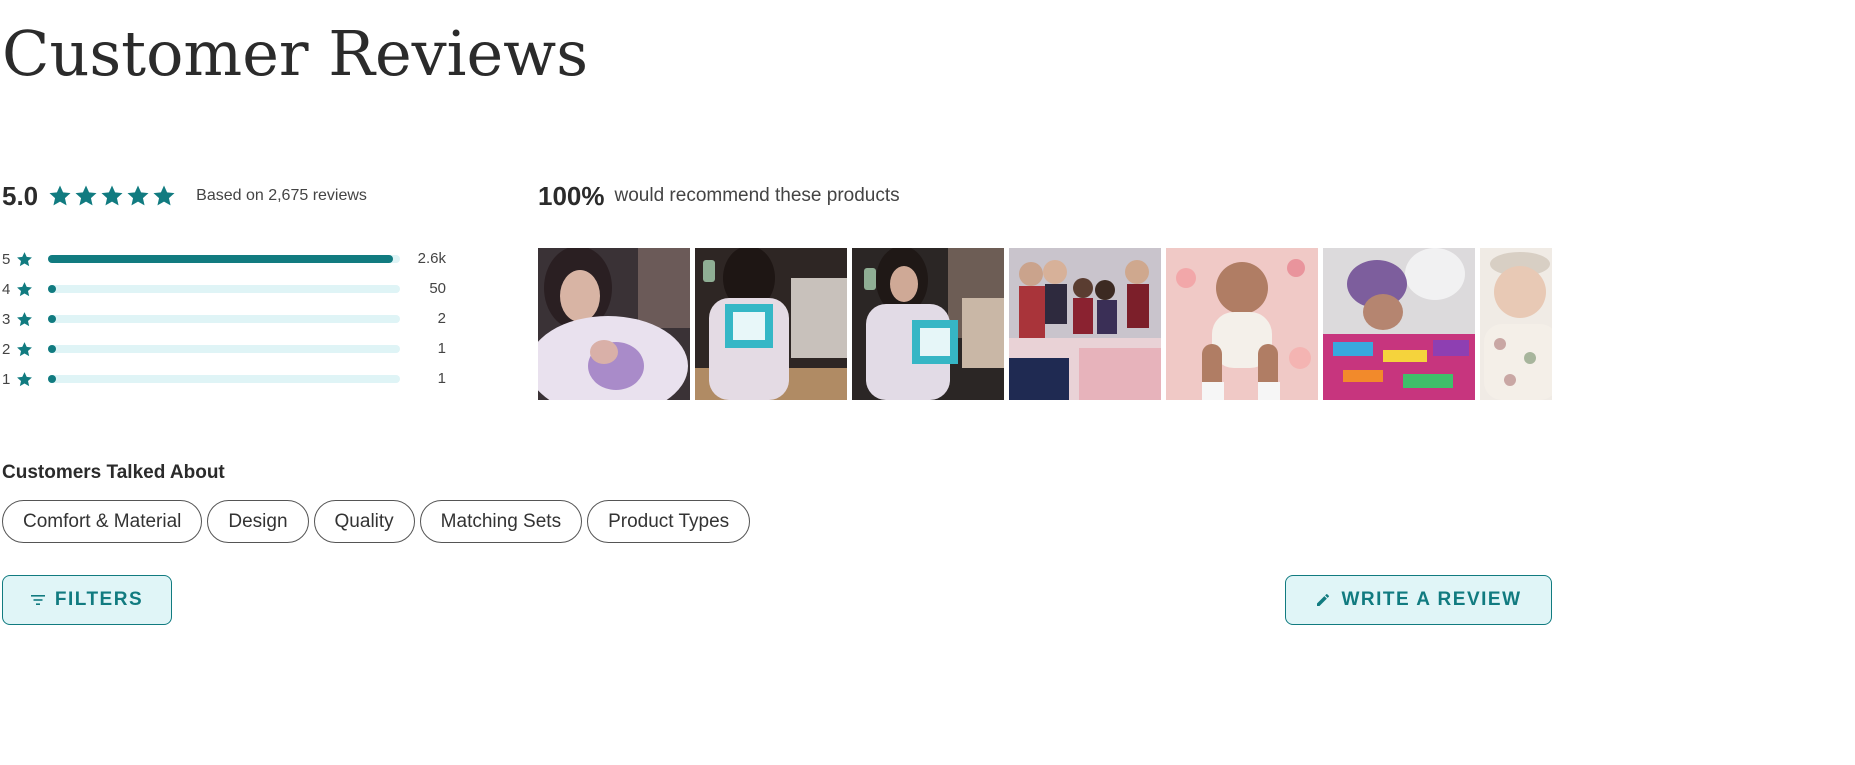 The height and width of the screenshot is (765, 1855). I want to click on write-review-button: WRITE A REVIEW, so click(1418, 600).